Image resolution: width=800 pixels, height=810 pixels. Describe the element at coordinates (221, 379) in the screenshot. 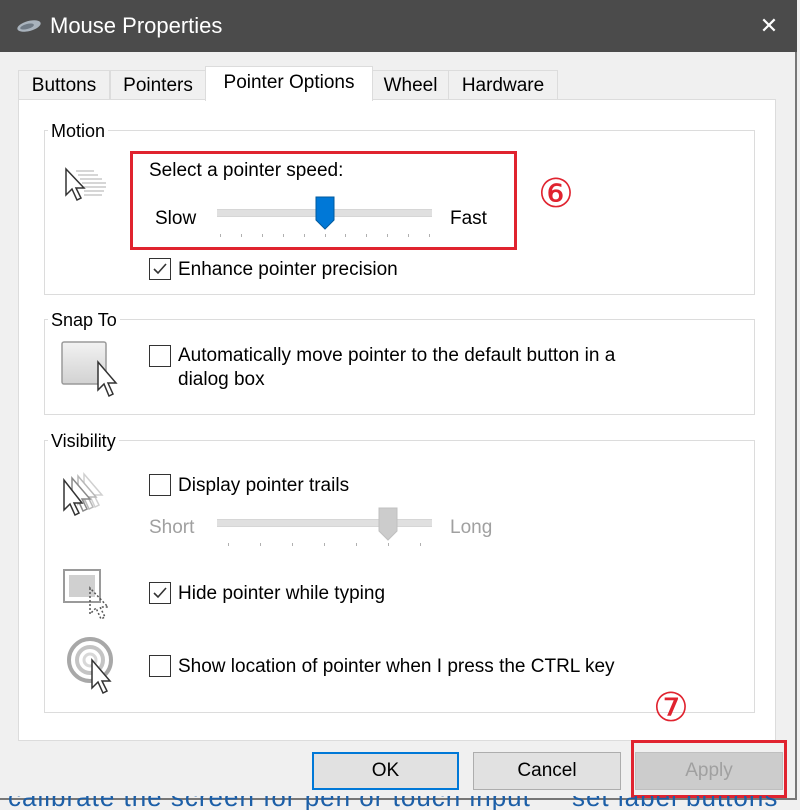

I see `auto-snap-label-line2: dialog box` at that location.